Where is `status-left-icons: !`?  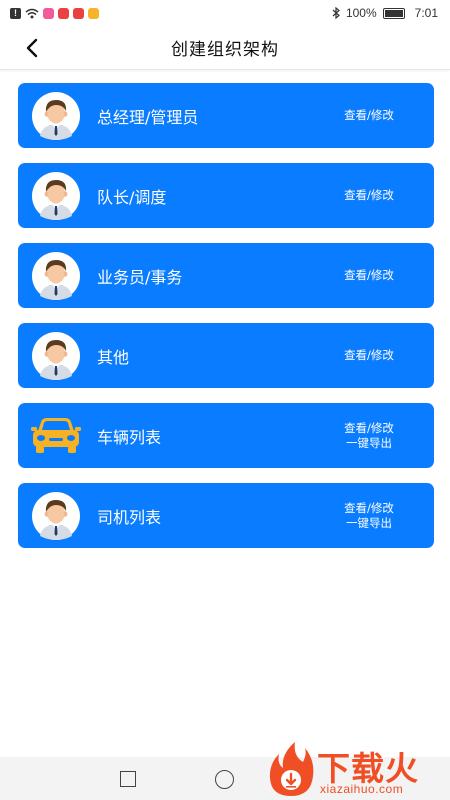
status-left-icons: ! is located at coordinates (54, 13).